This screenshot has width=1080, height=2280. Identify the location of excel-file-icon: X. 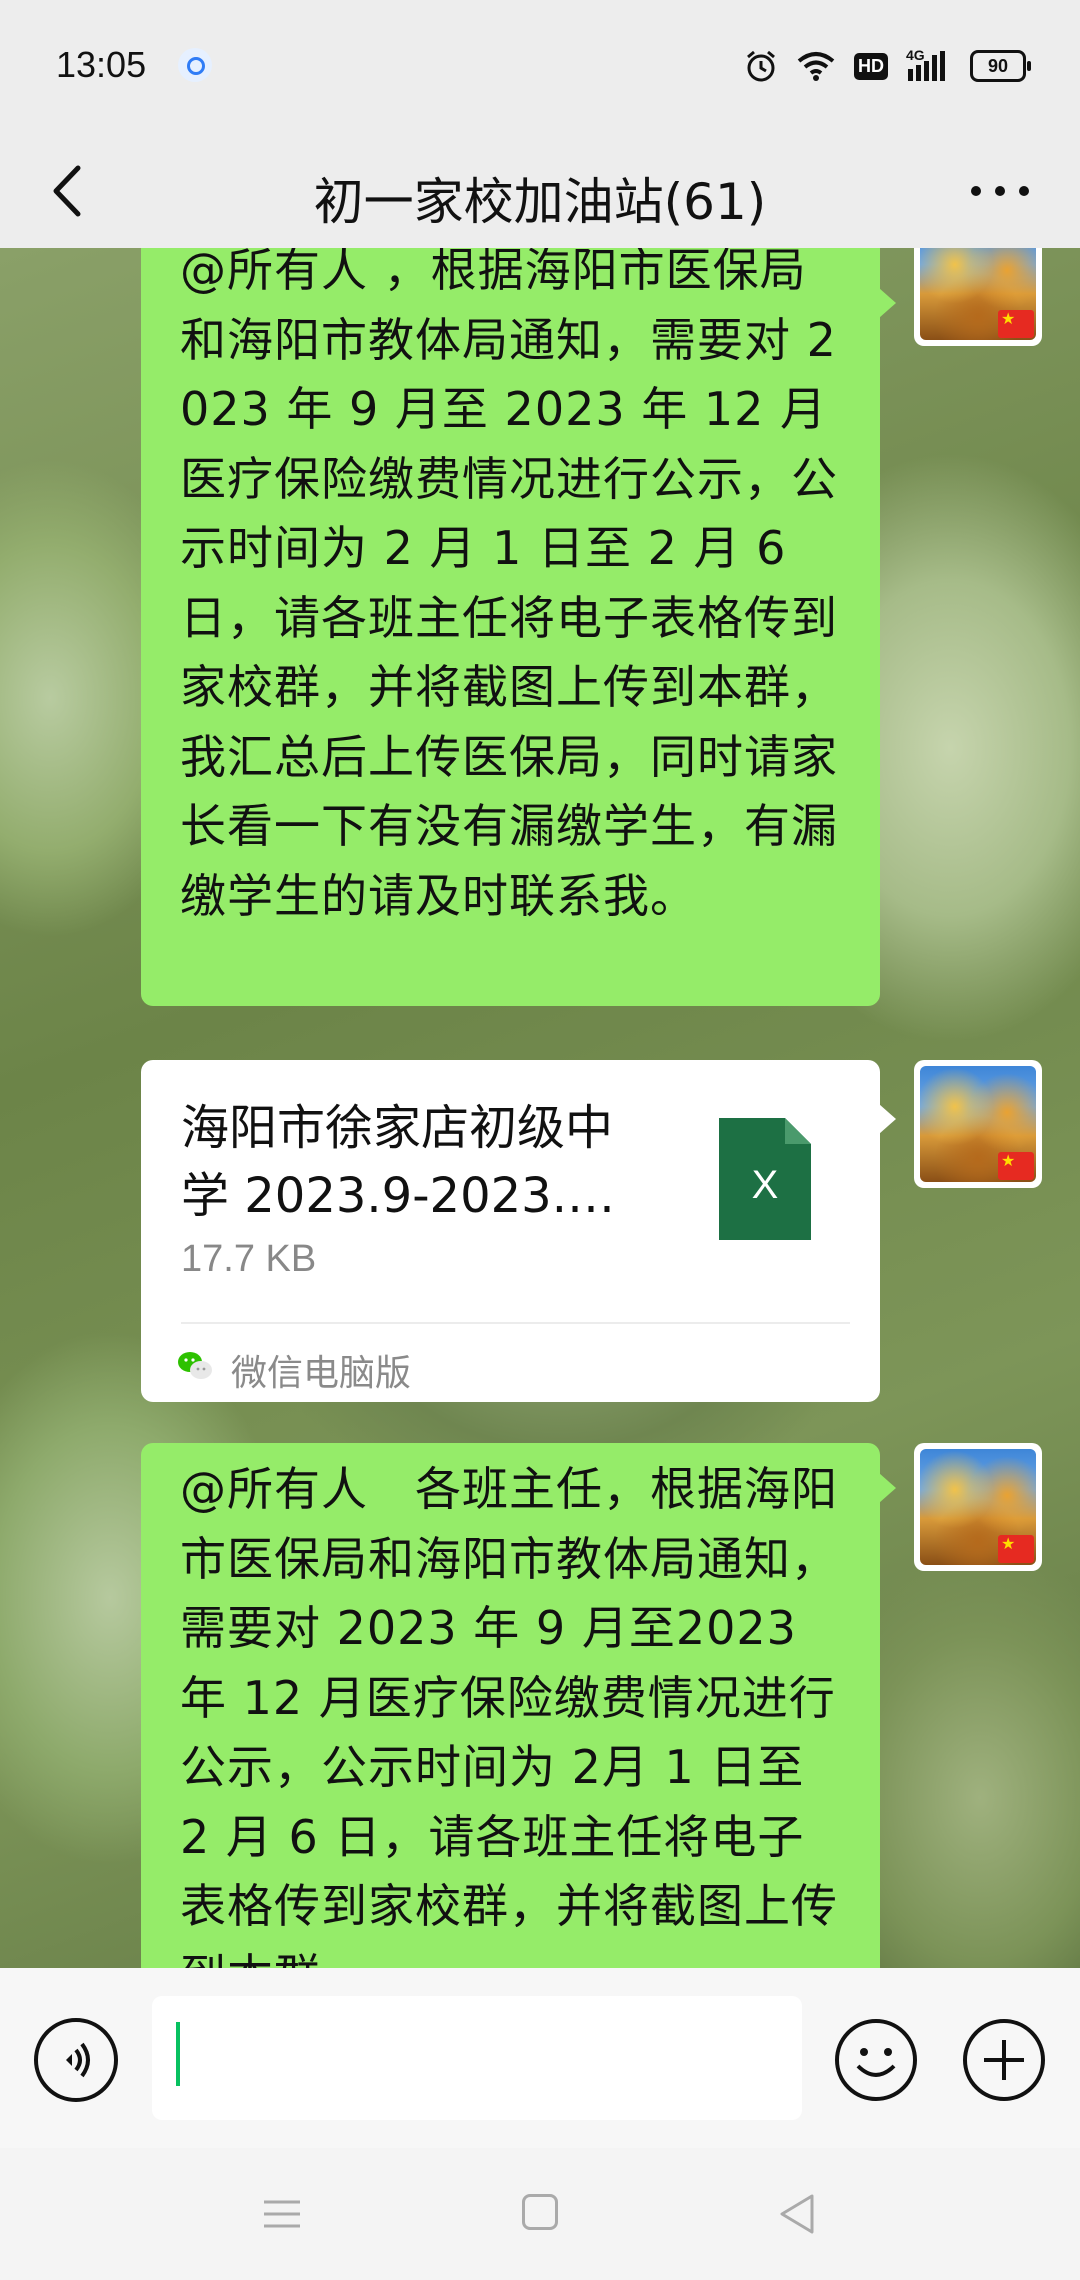
(765, 1179).